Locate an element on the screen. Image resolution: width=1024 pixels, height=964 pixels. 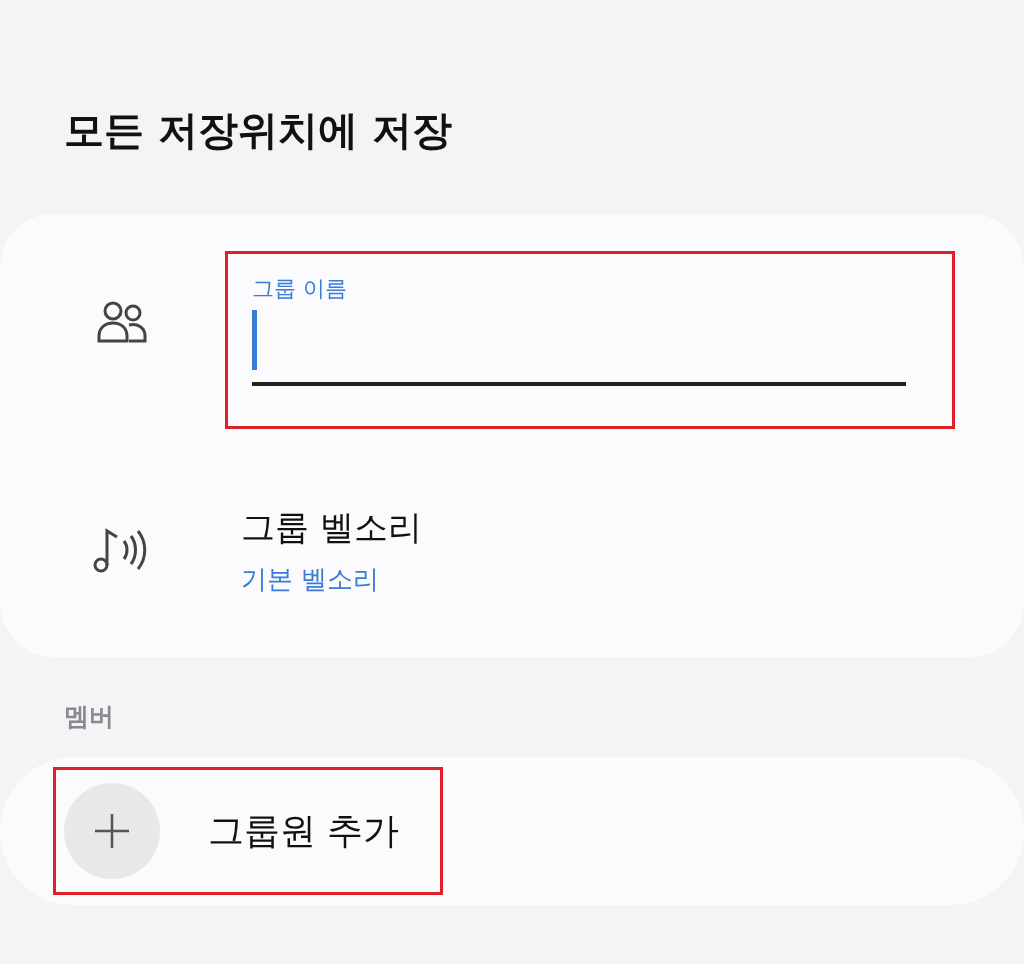
ringtone-value: 기본 벨소리 is located at coordinates (311, 579).